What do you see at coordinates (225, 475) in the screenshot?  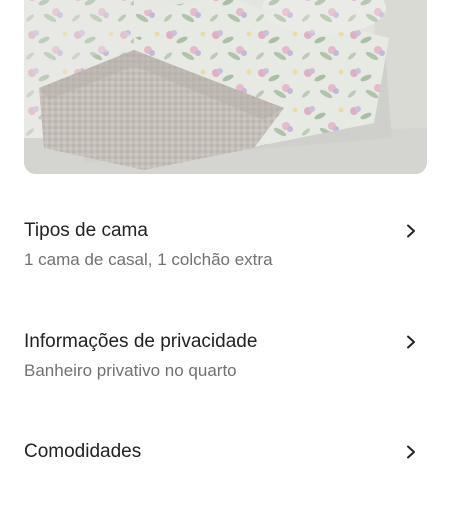 I see `amenities-row: Comodidades` at bounding box center [225, 475].